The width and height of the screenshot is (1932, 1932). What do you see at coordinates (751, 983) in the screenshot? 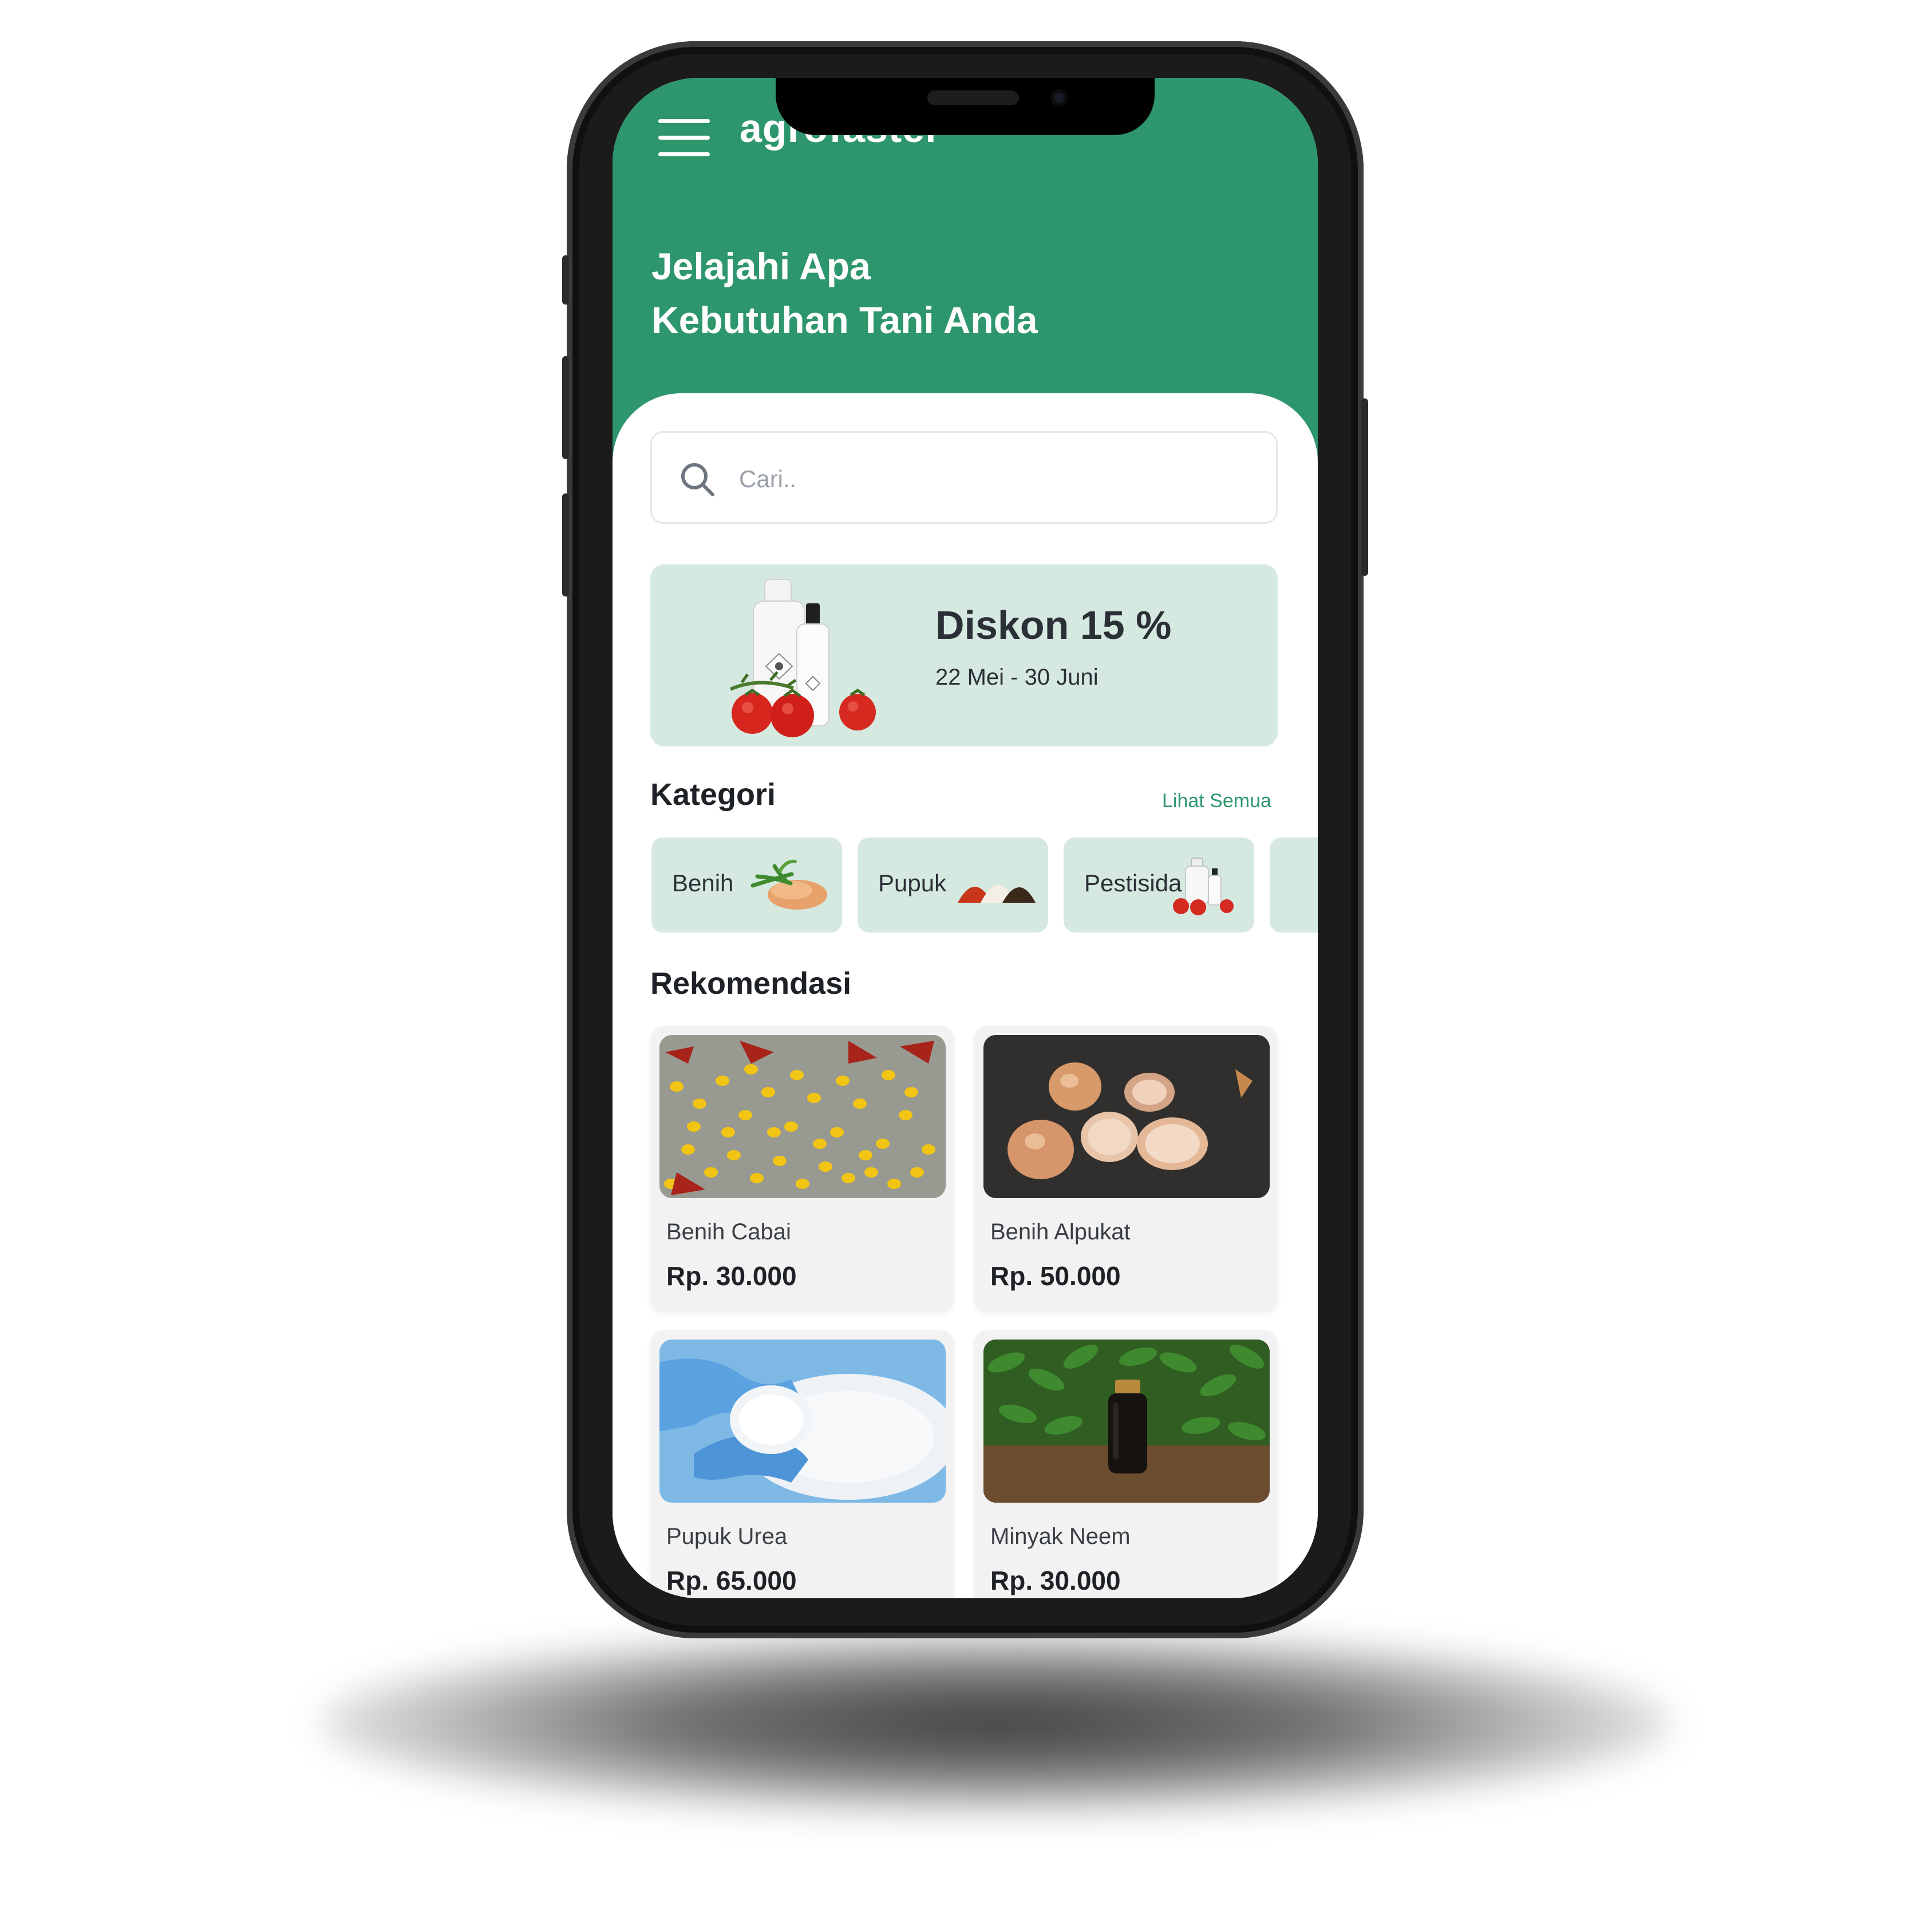
I see `recommendations-title: Rekomendasi` at bounding box center [751, 983].